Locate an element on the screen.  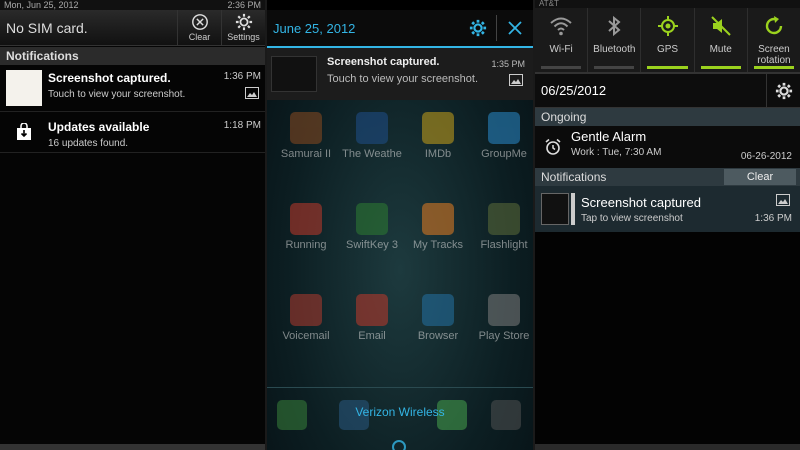
app-email: Email is located at coordinates (372, 318).